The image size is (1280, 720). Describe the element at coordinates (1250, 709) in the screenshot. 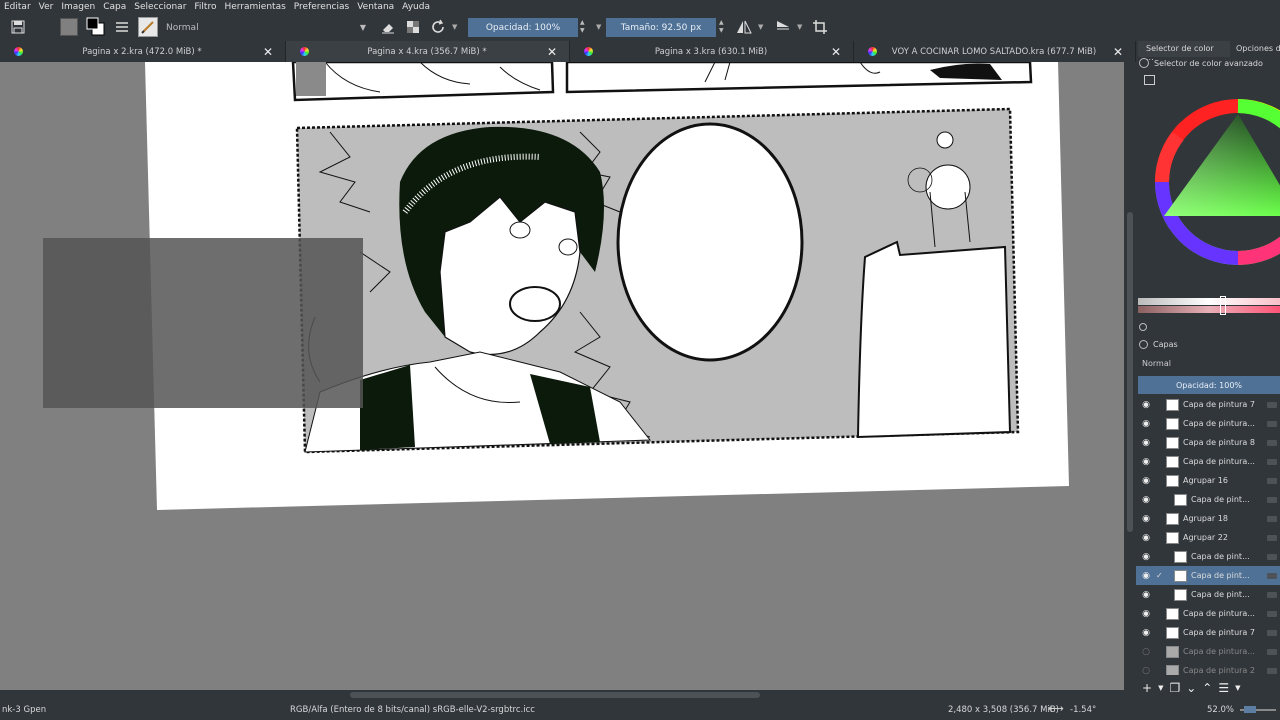

I see `zoom-slider-handle` at that location.